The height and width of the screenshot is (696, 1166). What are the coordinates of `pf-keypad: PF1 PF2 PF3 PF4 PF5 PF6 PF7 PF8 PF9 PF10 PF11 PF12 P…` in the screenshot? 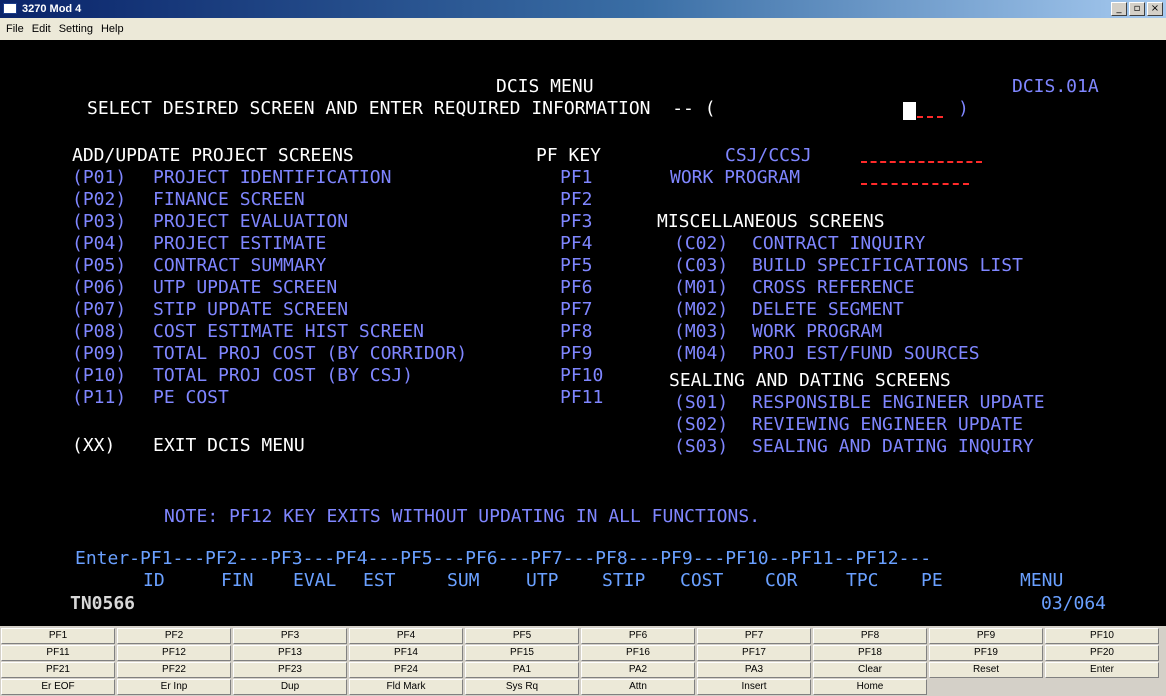 It's located at (583, 662).